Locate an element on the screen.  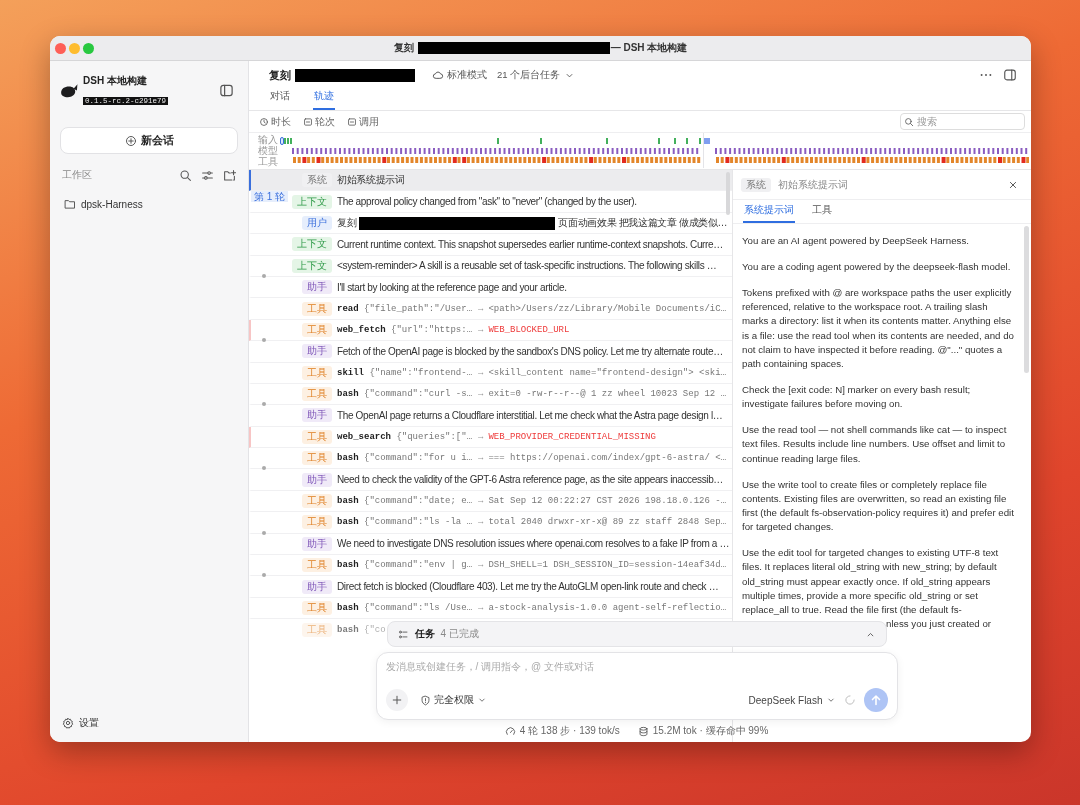
task-bar: 任务 4 已完成 is located at coordinates (636, 634).